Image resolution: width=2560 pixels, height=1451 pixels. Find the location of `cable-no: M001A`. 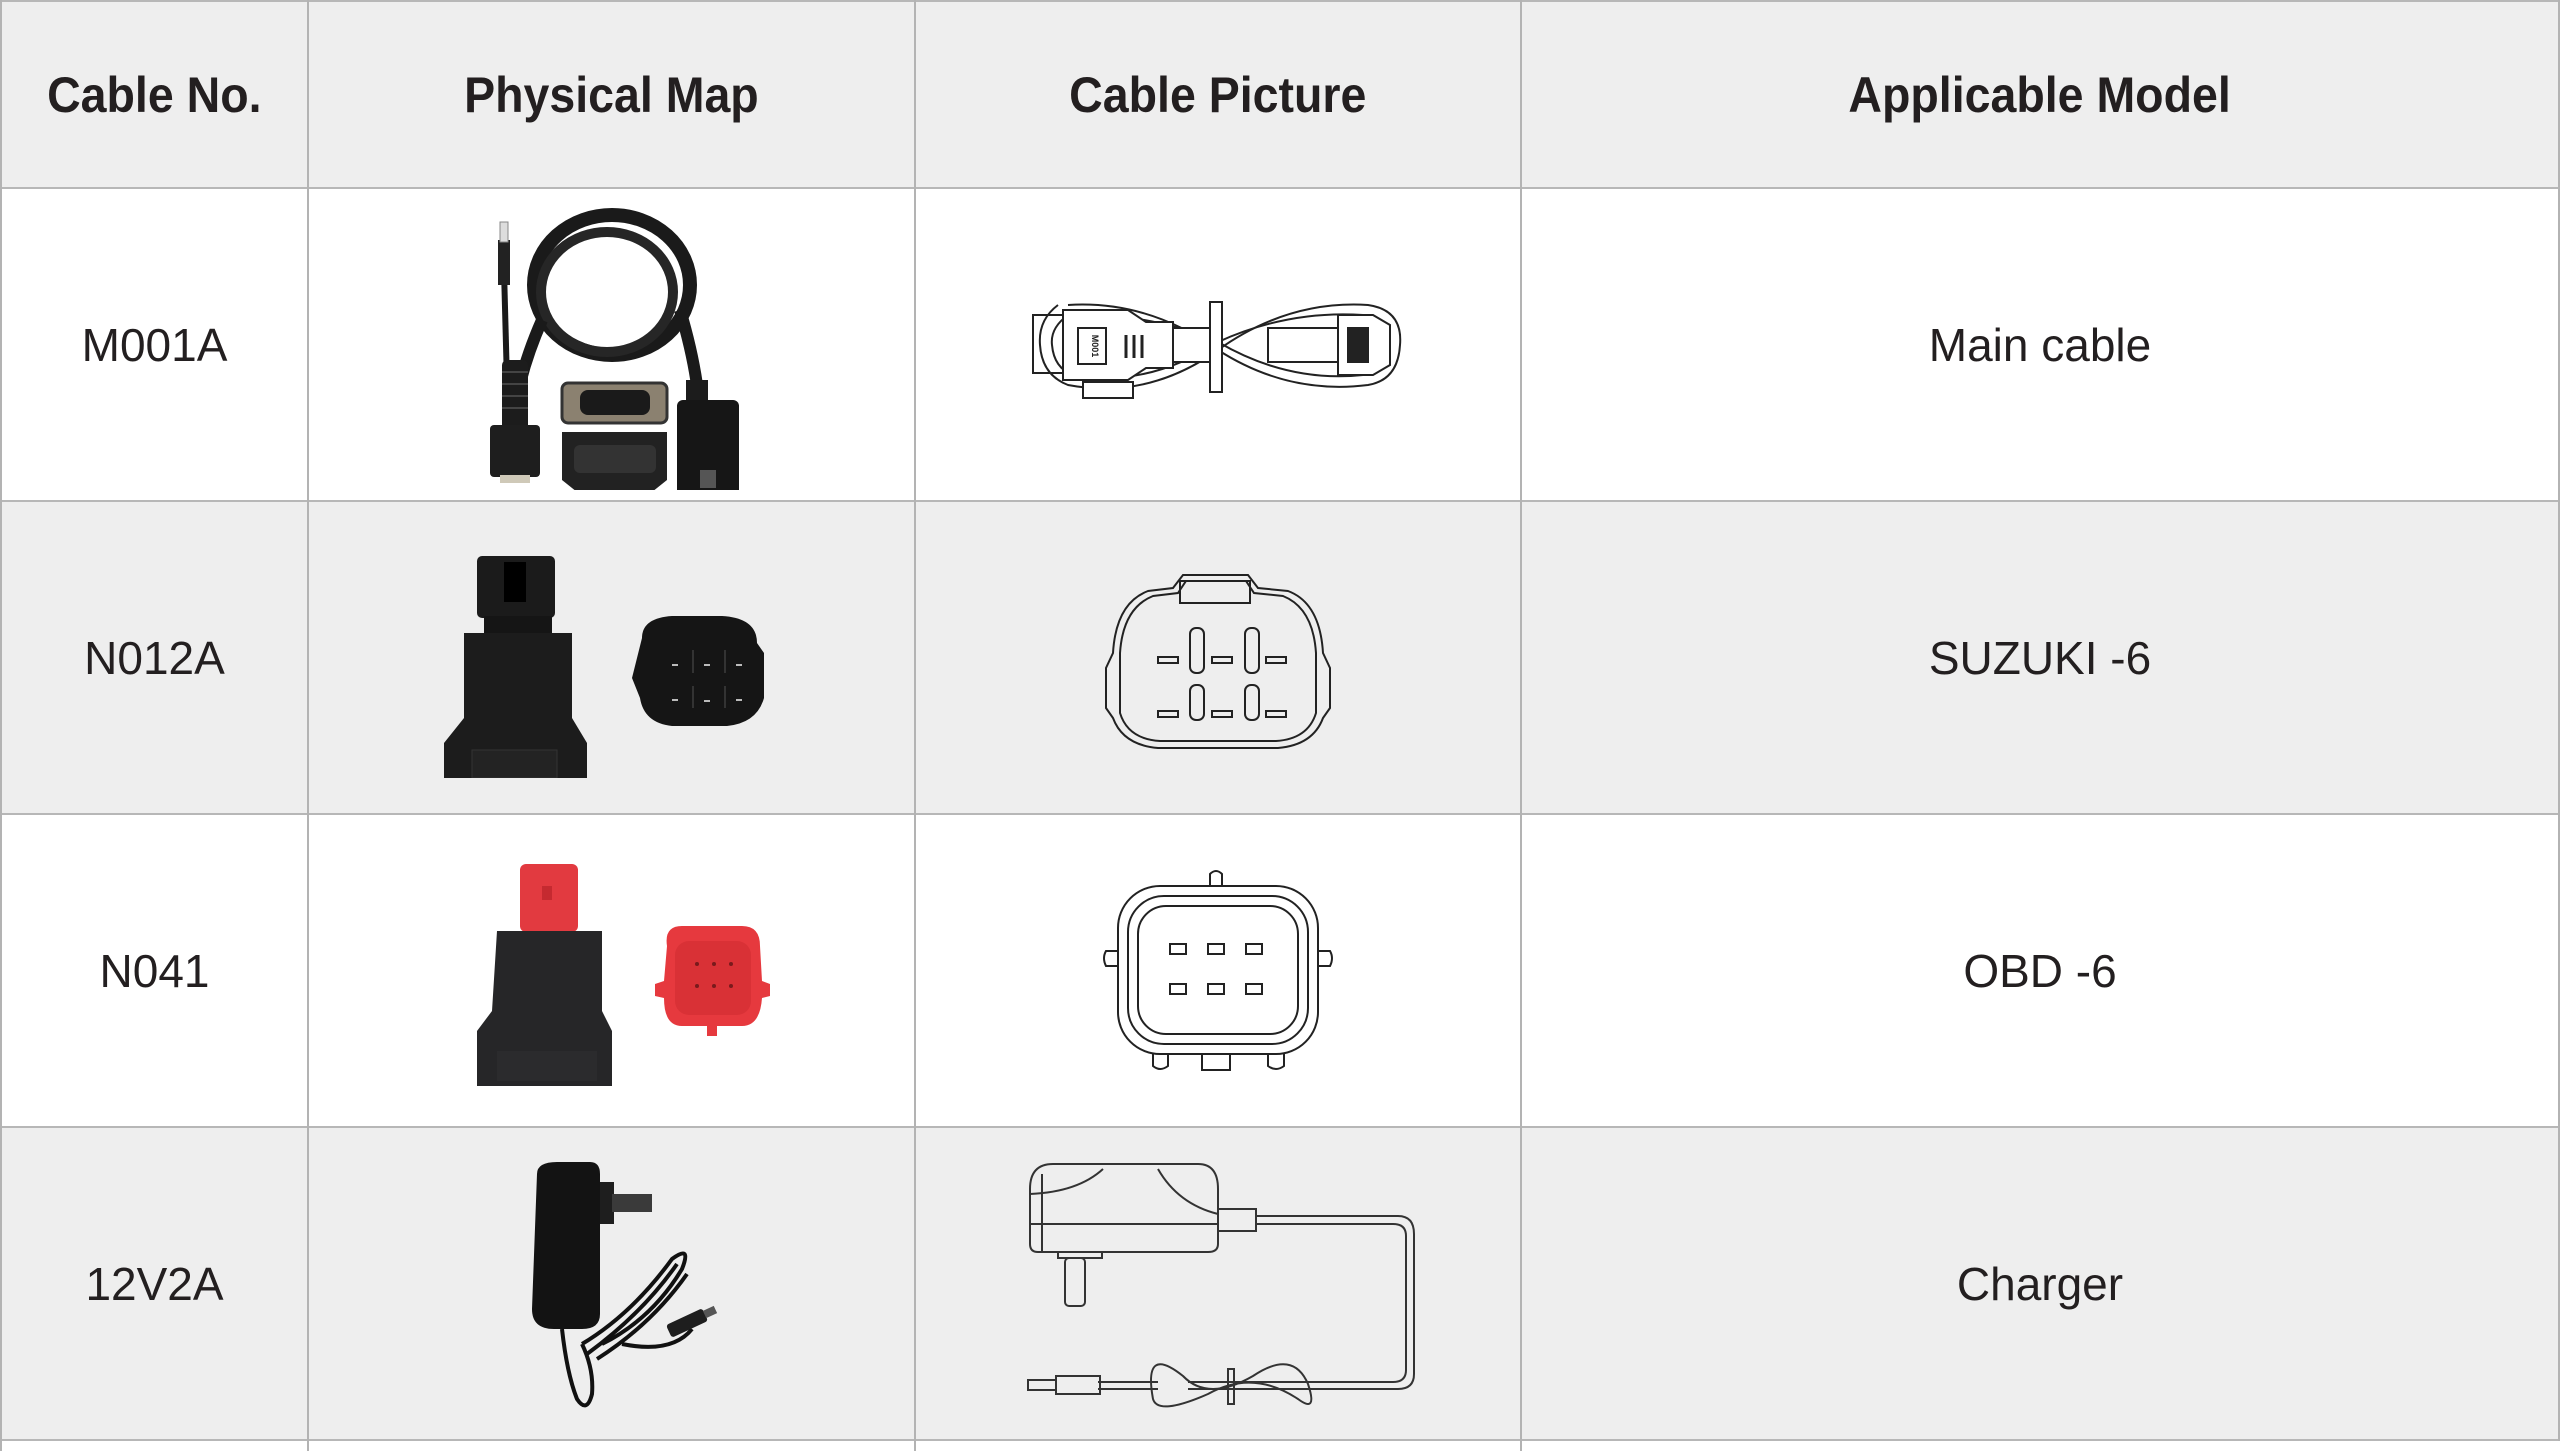

cable-no: M001A is located at coordinates (154, 344).